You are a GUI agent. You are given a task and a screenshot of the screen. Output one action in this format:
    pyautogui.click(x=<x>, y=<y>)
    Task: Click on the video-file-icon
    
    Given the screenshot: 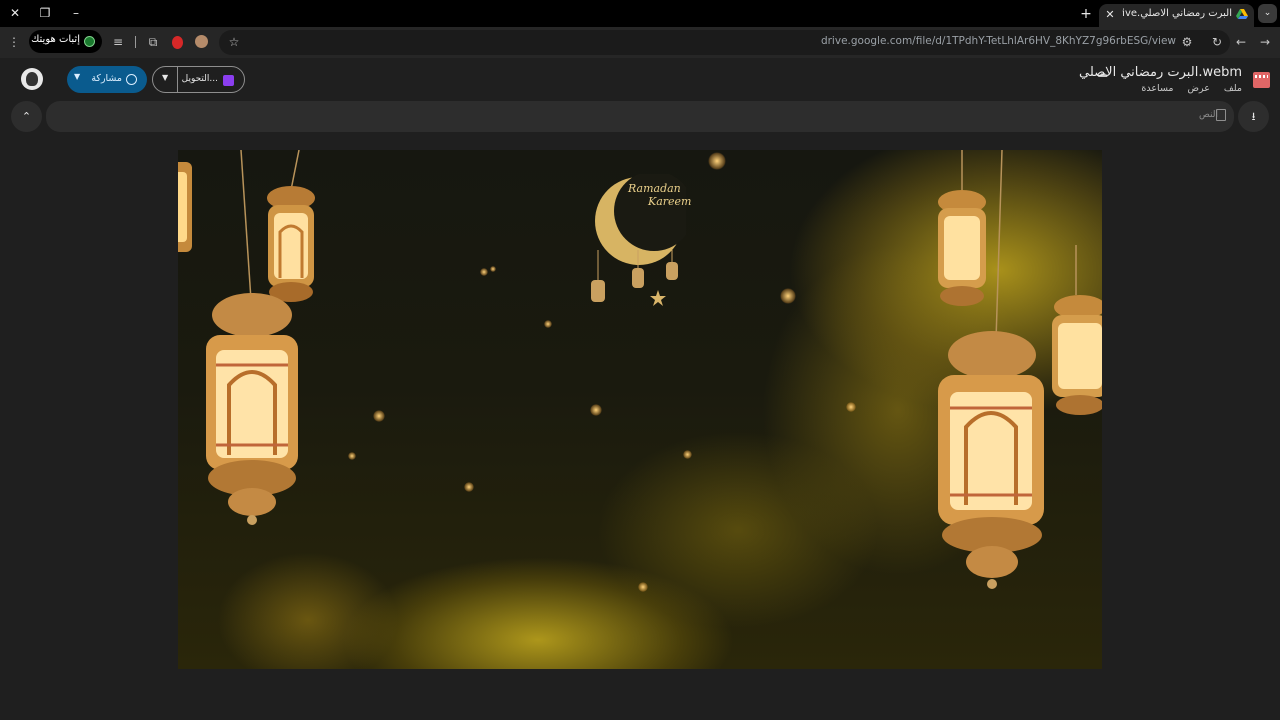 What is the action you would take?
    pyautogui.click(x=1261, y=80)
    